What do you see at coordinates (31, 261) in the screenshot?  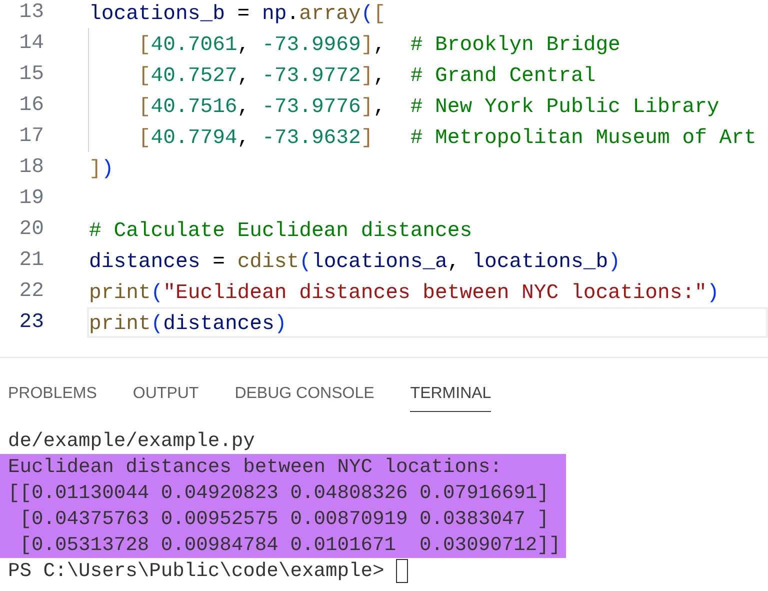 I see `line-number: 21` at bounding box center [31, 261].